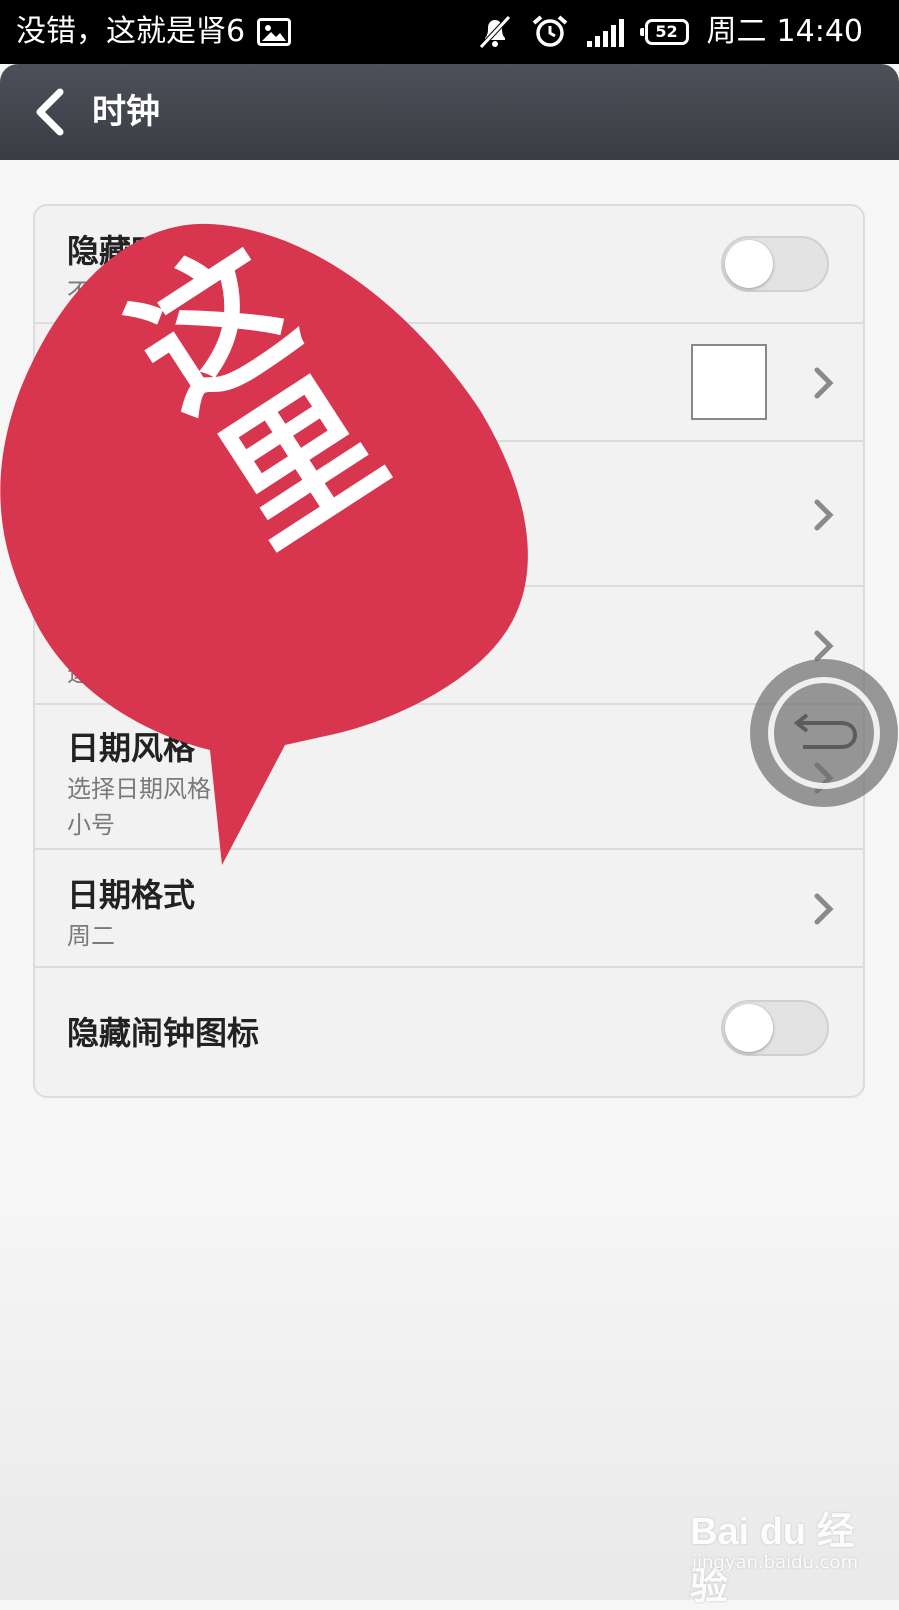  I want to click on signal-icon, so click(605, 33).